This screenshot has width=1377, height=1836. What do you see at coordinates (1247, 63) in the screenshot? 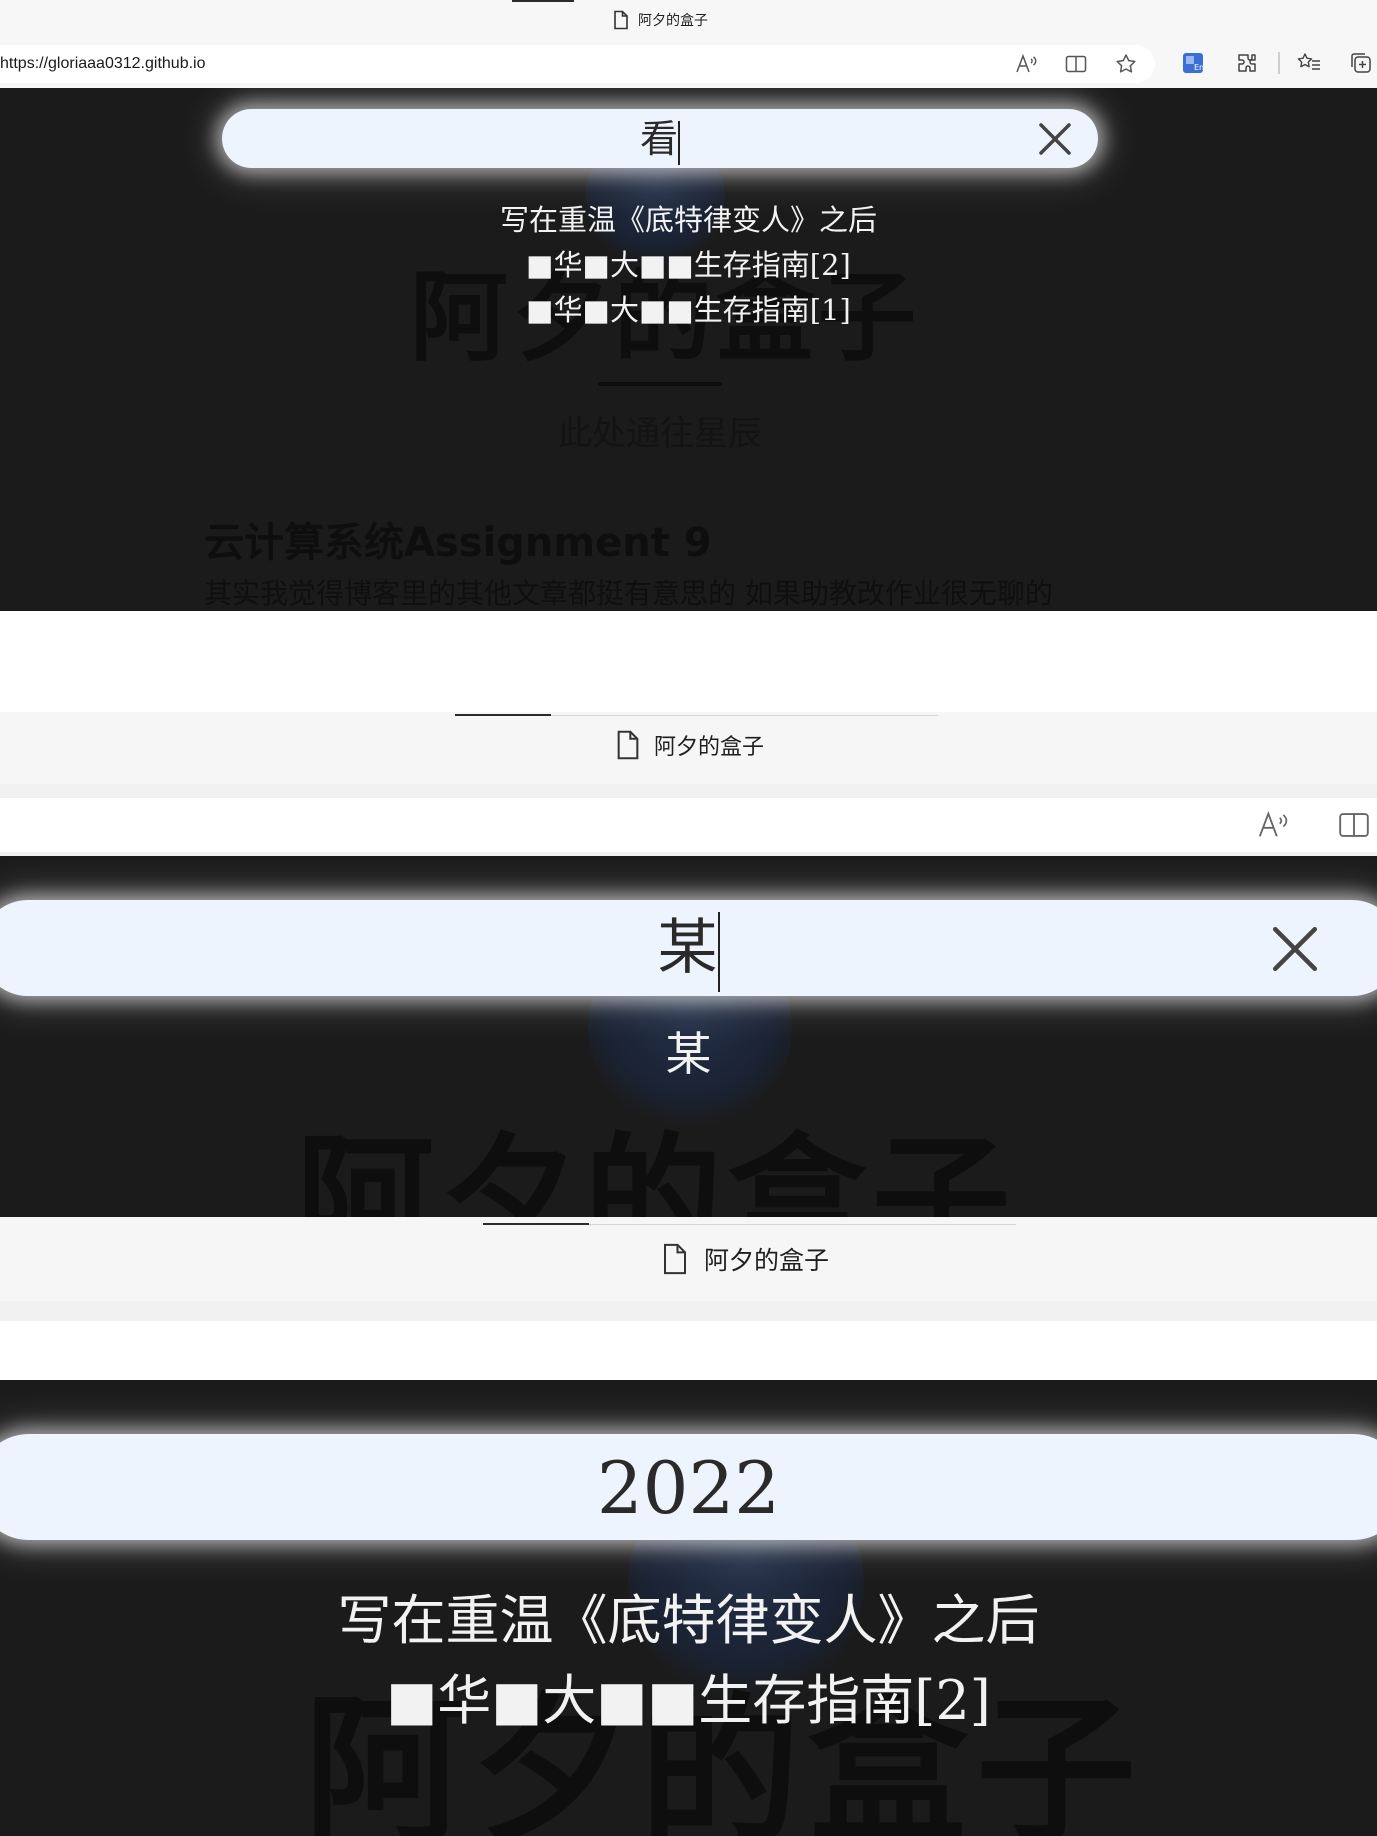
I see `extensions-icon` at bounding box center [1247, 63].